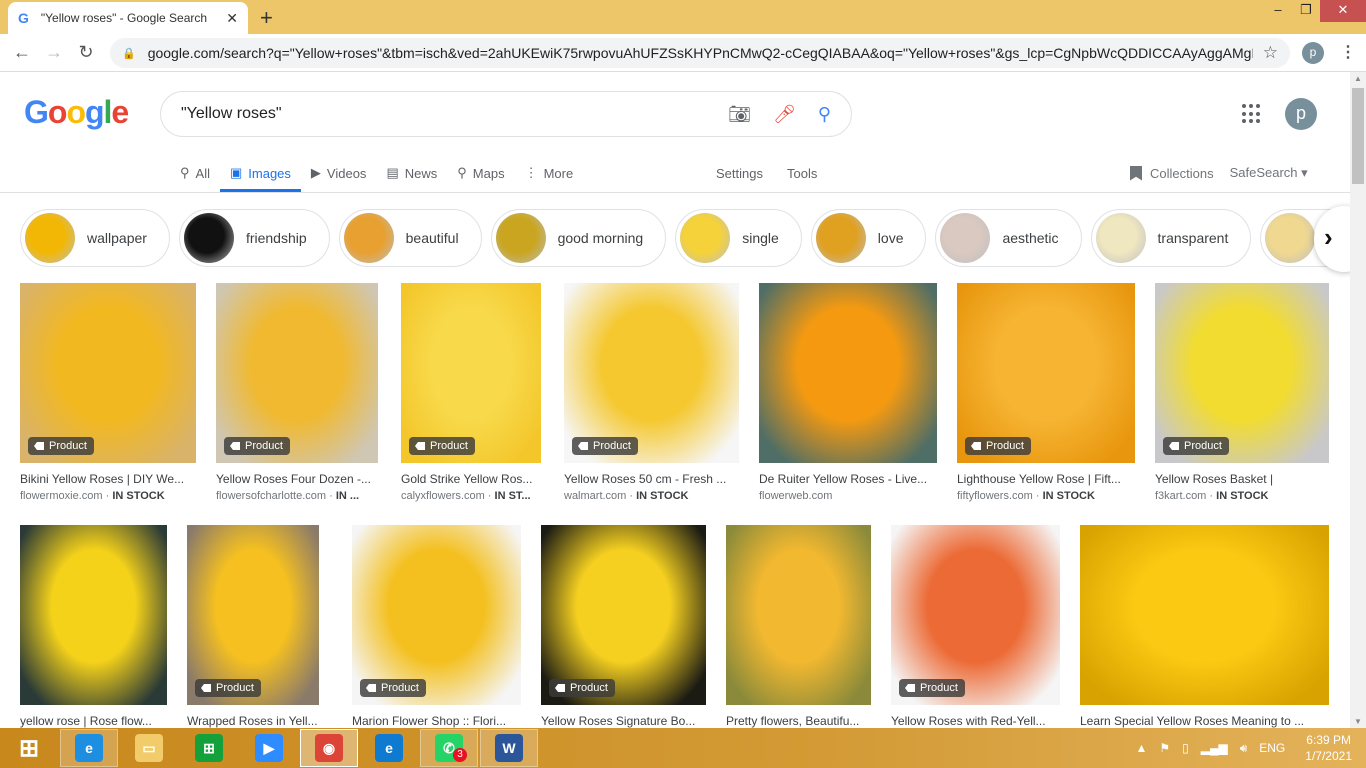  Describe the element at coordinates (1313, 53) in the screenshot. I see `browser-profile-avatar: p` at that location.